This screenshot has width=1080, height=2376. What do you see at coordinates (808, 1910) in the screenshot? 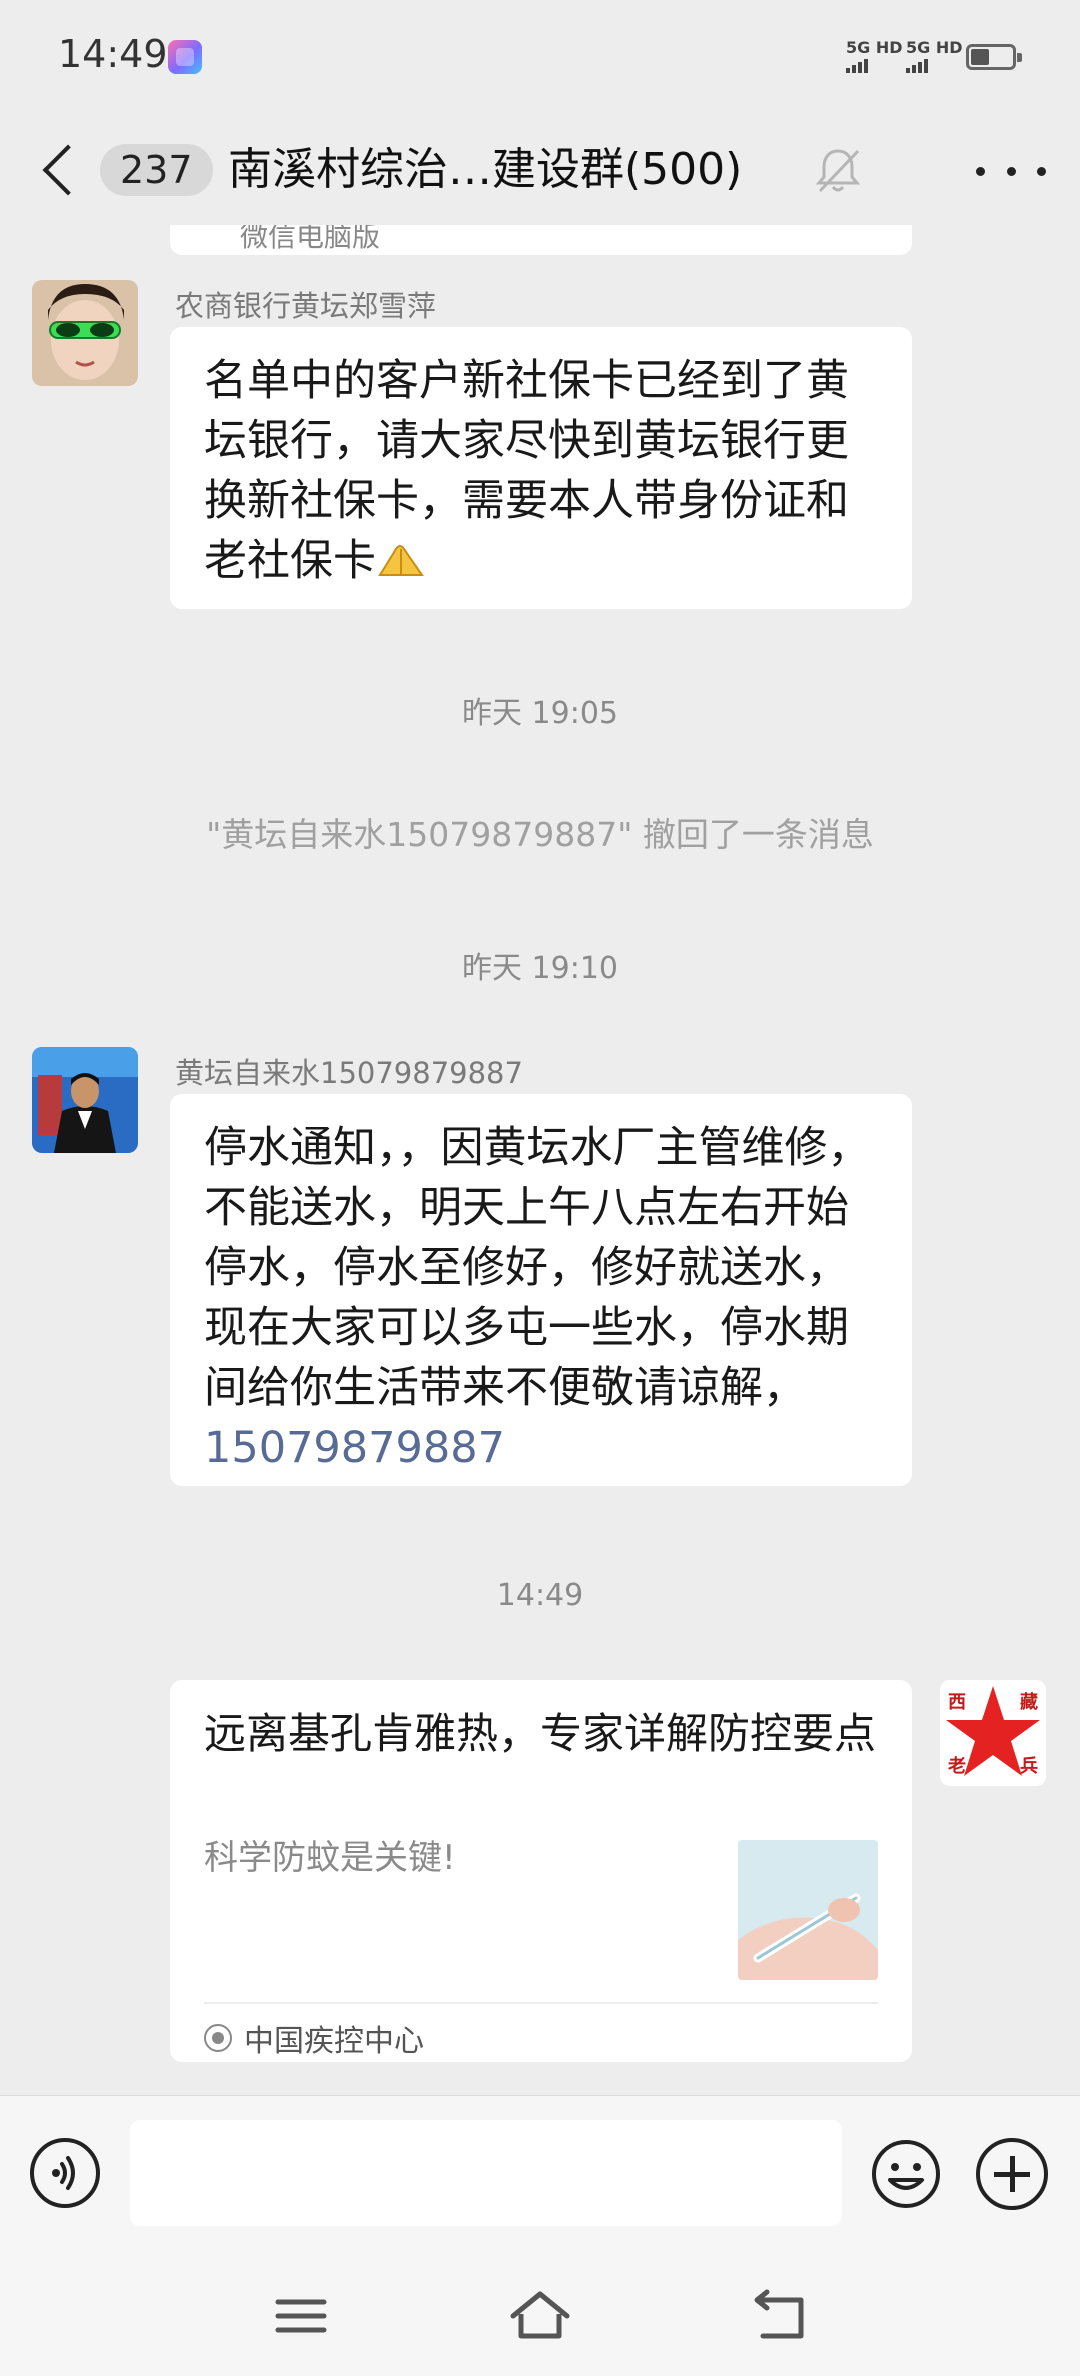
I see `article-thumbnail` at bounding box center [808, 1910].